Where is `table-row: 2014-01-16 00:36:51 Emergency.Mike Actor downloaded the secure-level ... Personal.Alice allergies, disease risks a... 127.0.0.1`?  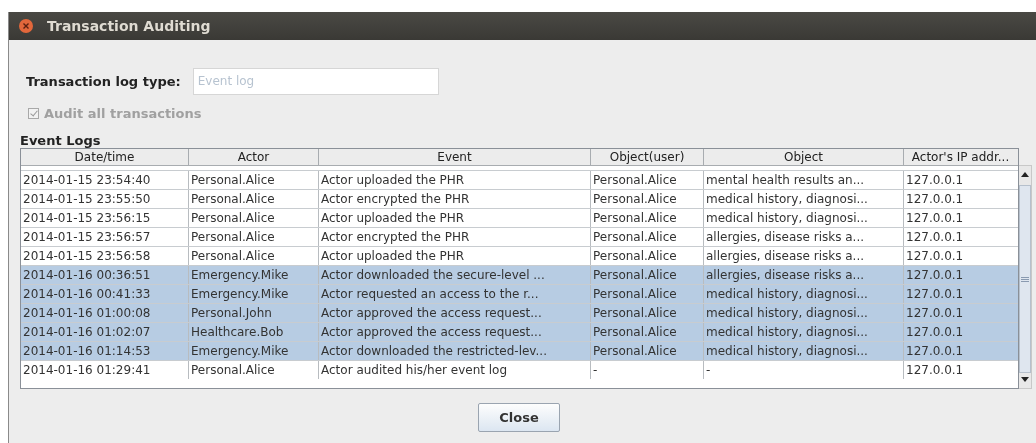
table-row: 2014-01-16 00:36:51 Emergency.Mike Actor downloaded the secure-level ... Personal.Alice allergies, disease risks a... 127.0.0.1 is located at coordinates (519, 275).